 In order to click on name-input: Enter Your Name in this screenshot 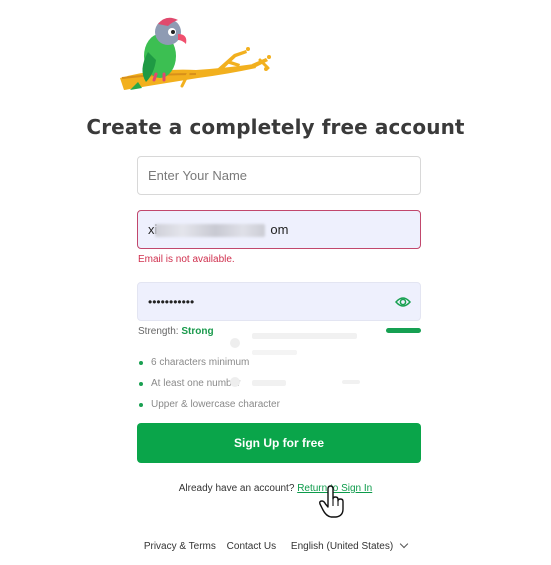, I will do `click(279, 175)`.